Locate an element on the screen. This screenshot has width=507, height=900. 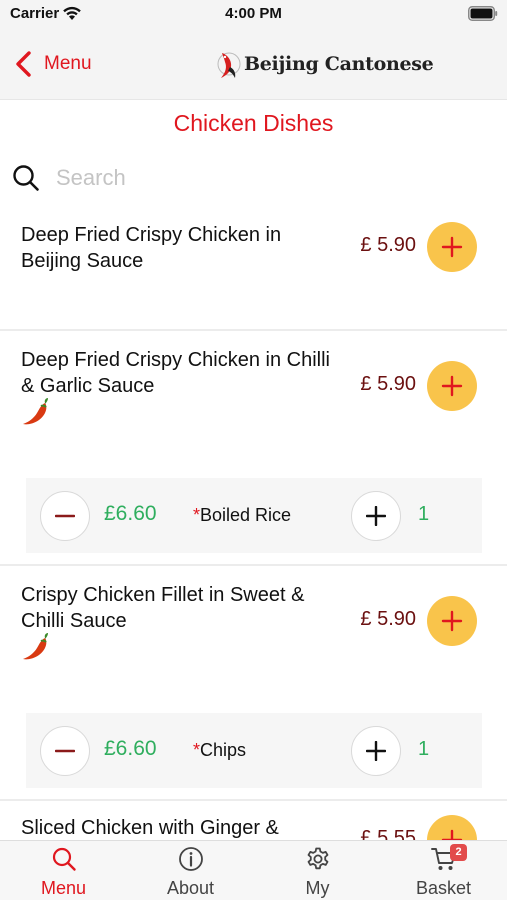
tab-label: Menu is located at coordinates (63, 888).